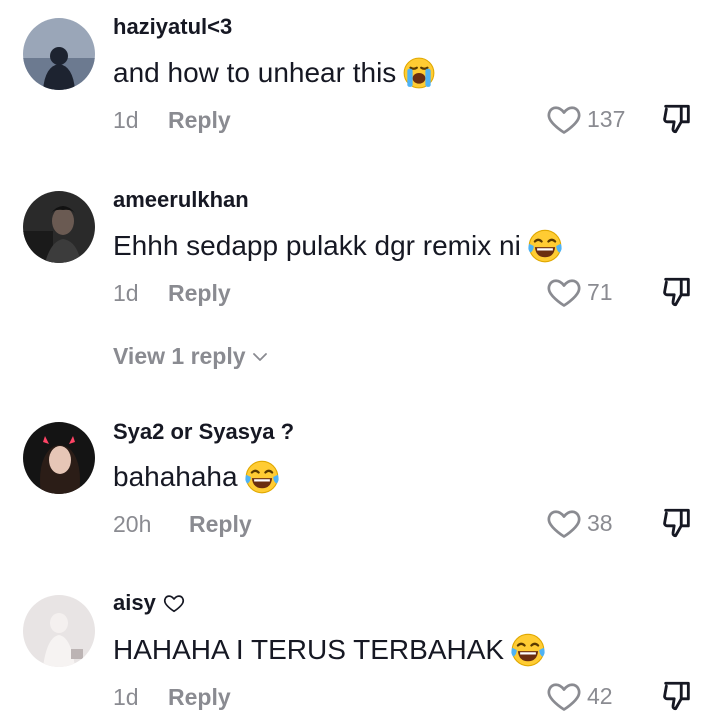 Image resolution: width=720 pixels, height=724 pixels. I want to click on view-replies-button: View 1 reply, so click(190, 356).